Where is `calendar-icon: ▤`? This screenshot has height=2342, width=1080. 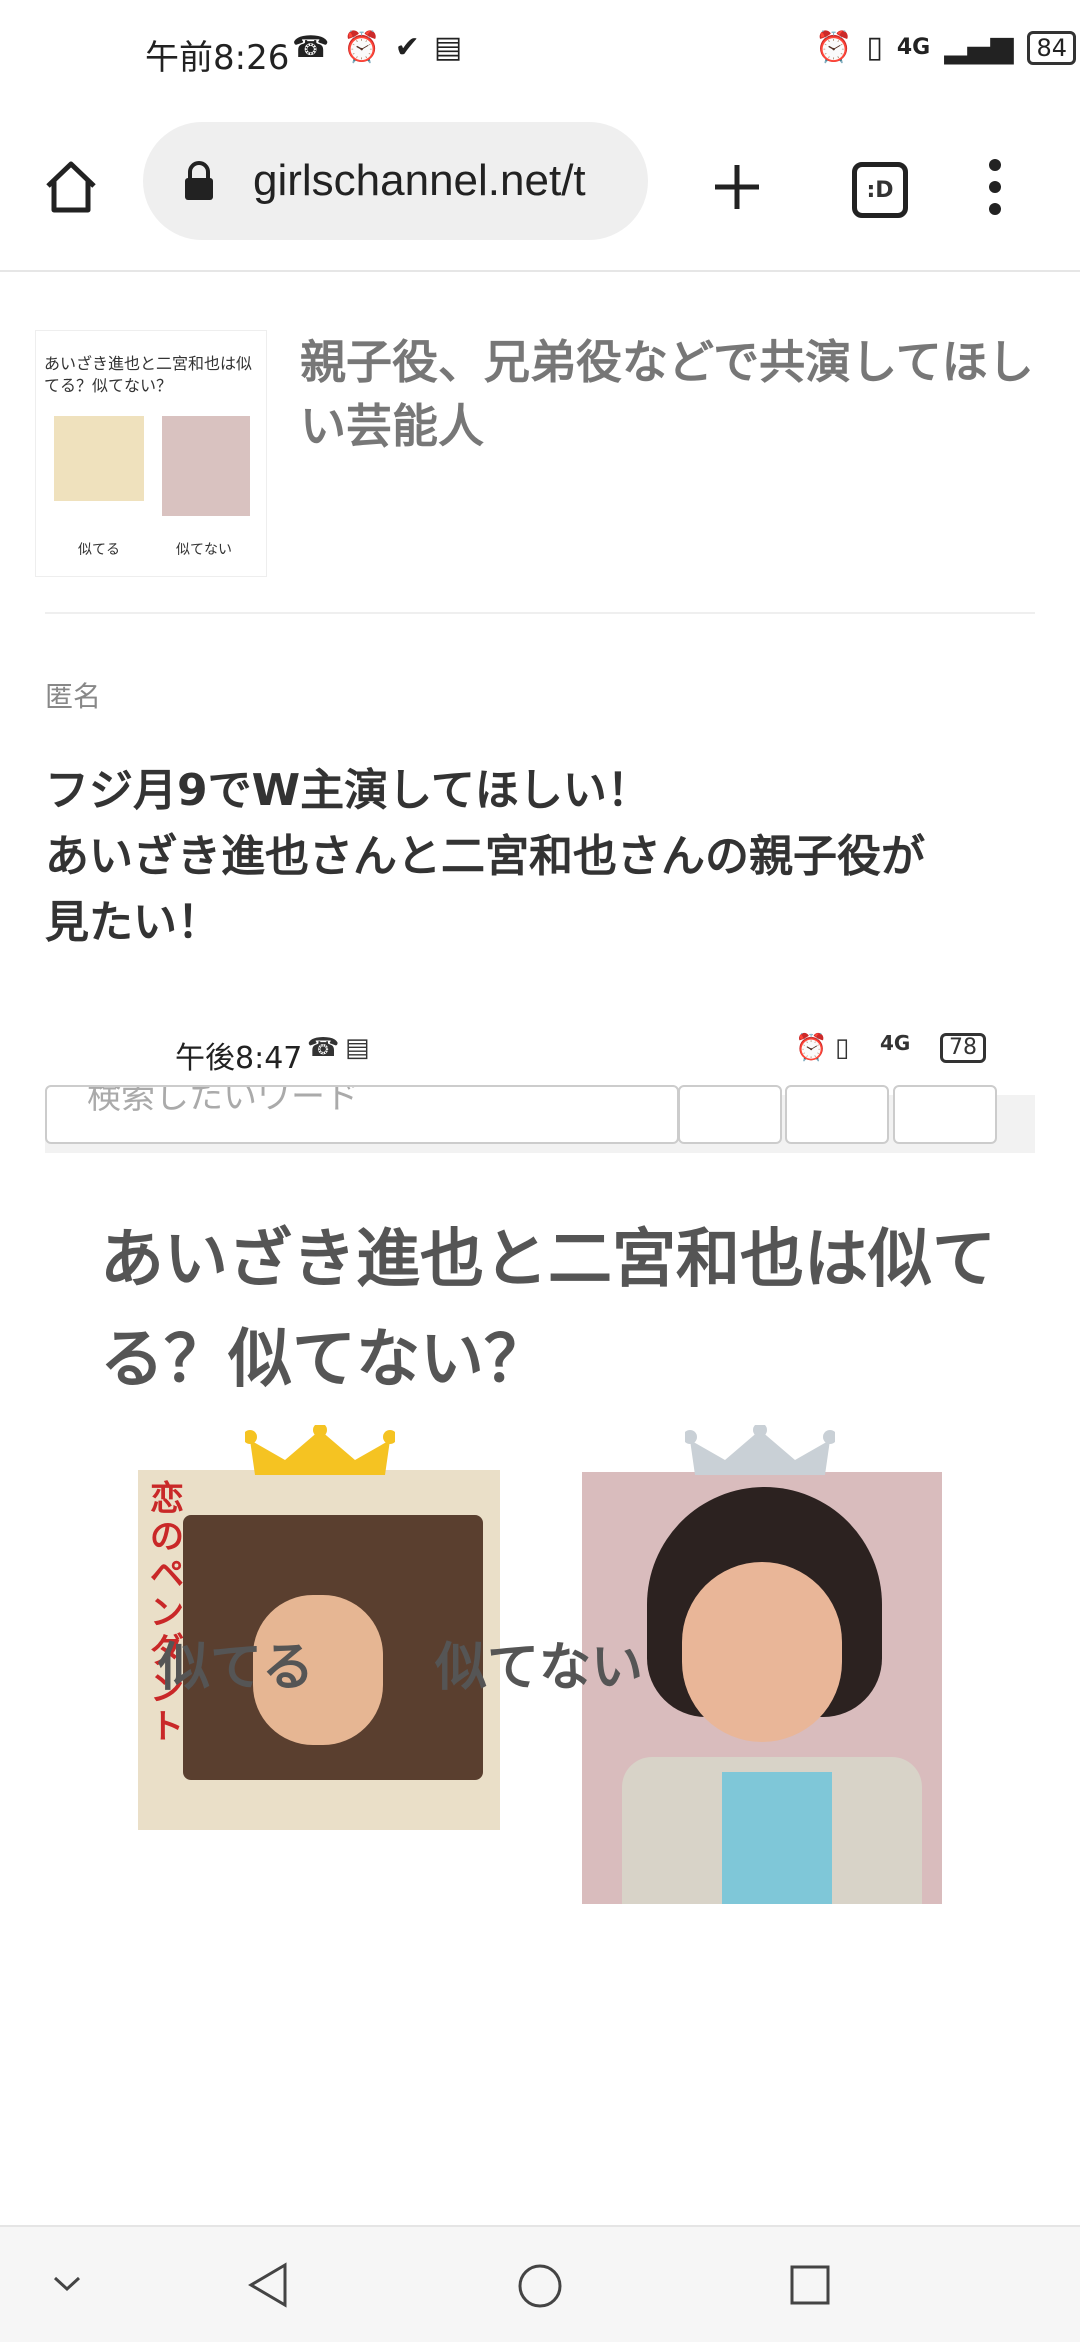 calendar-icon: ▤ is located at coordinates (448, 47).